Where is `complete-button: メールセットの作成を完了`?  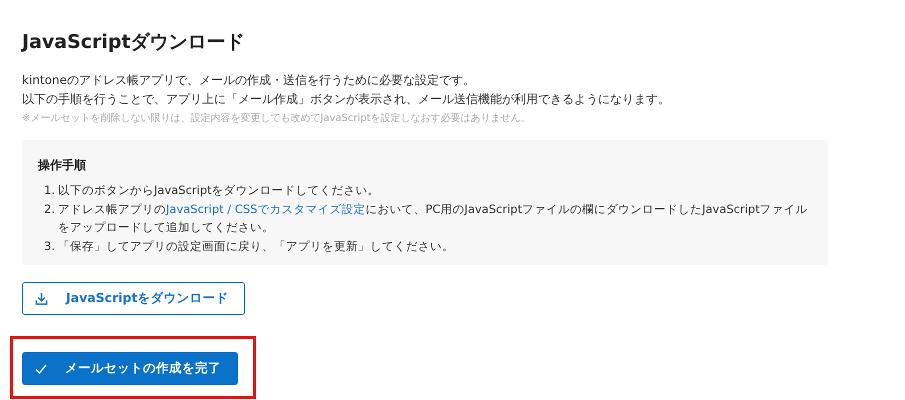
complete-button: メールセットの作成を完了 is located at coordinates (130, 368).